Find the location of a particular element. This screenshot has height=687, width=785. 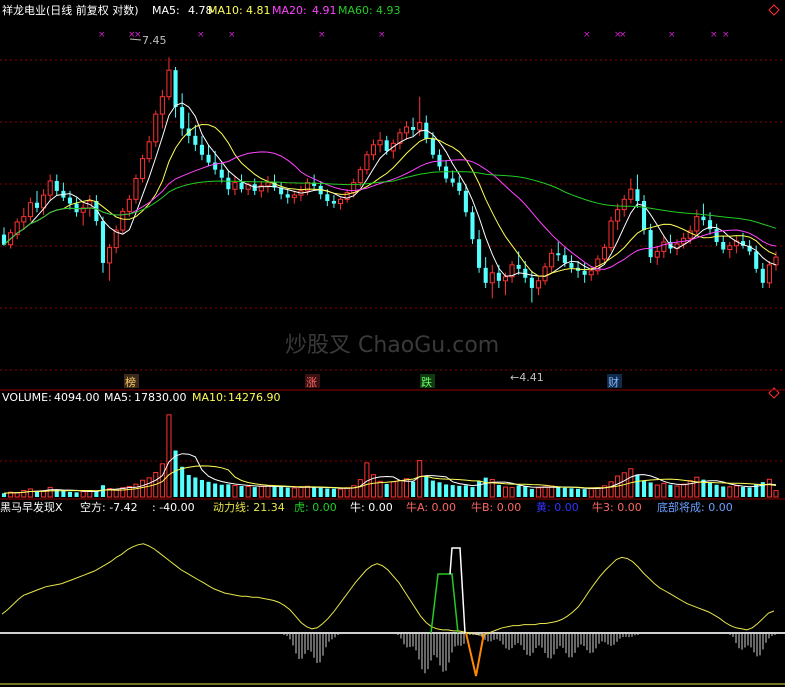

indicator-item: 牛B: 0.00 is located at coordinates (496, 507).